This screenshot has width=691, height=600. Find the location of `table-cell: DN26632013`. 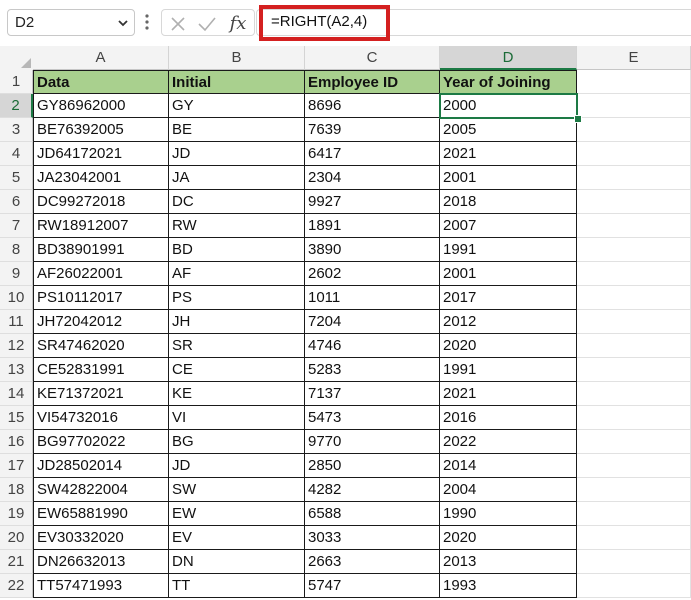

table-cell: DN26632013 is located at coordinates (101, 562).